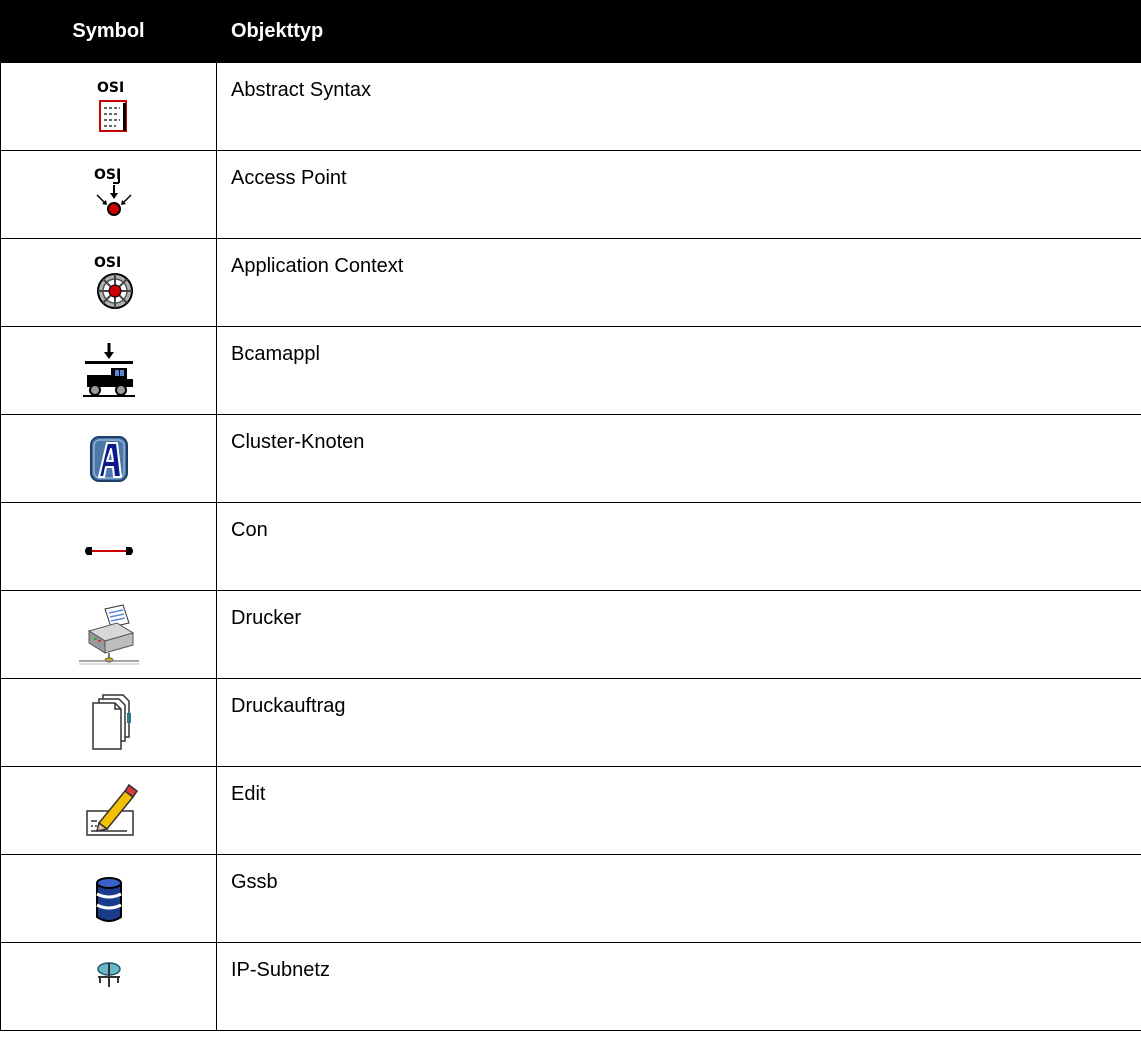 This screenshot has width=1141, height=1052. I want to click on object-type-label: Abstract Syntax, so click(678, 106).